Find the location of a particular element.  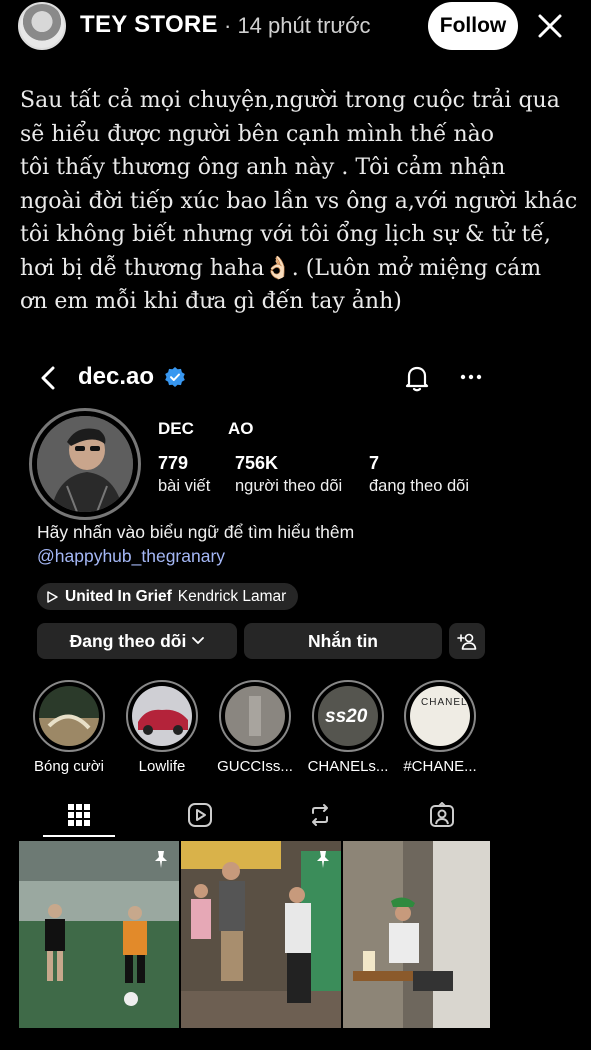

highlight-label: Lowlife is located at coordinates (162, 766).